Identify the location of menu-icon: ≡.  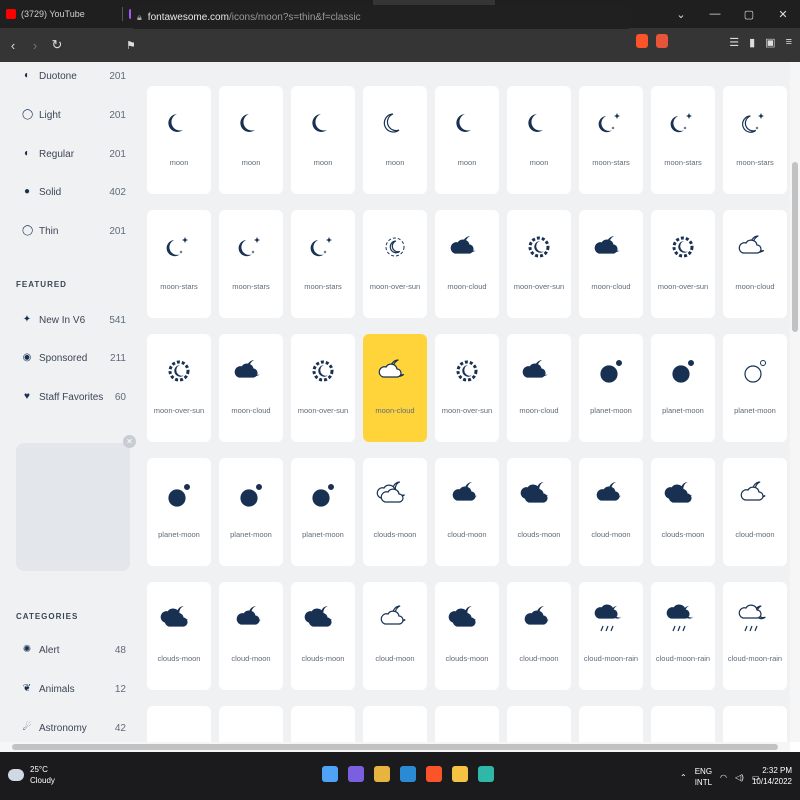
(789, 42).